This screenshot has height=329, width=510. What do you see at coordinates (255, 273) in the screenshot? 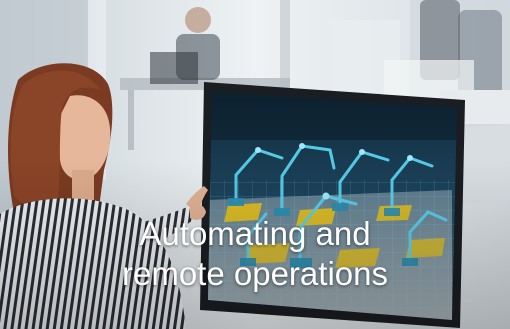
I see `caption-line-2: remote operations` at bounding box center [255, 273].